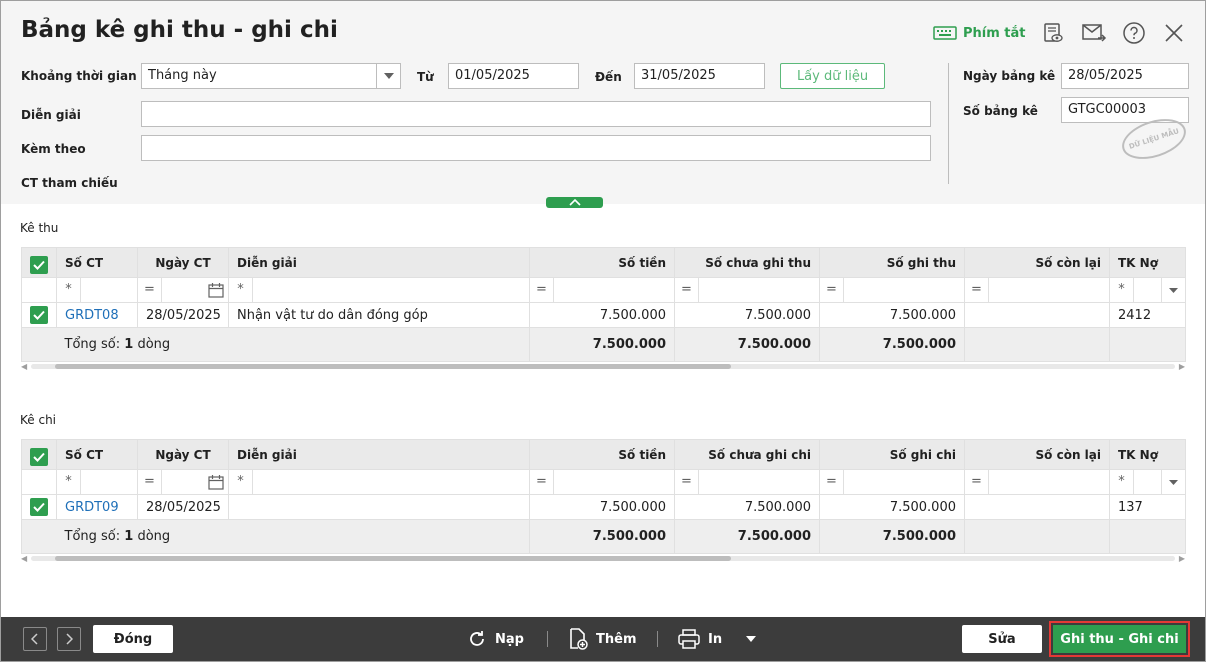  I want to click on from-date-input: 01/05/2025, so click(513, 76).